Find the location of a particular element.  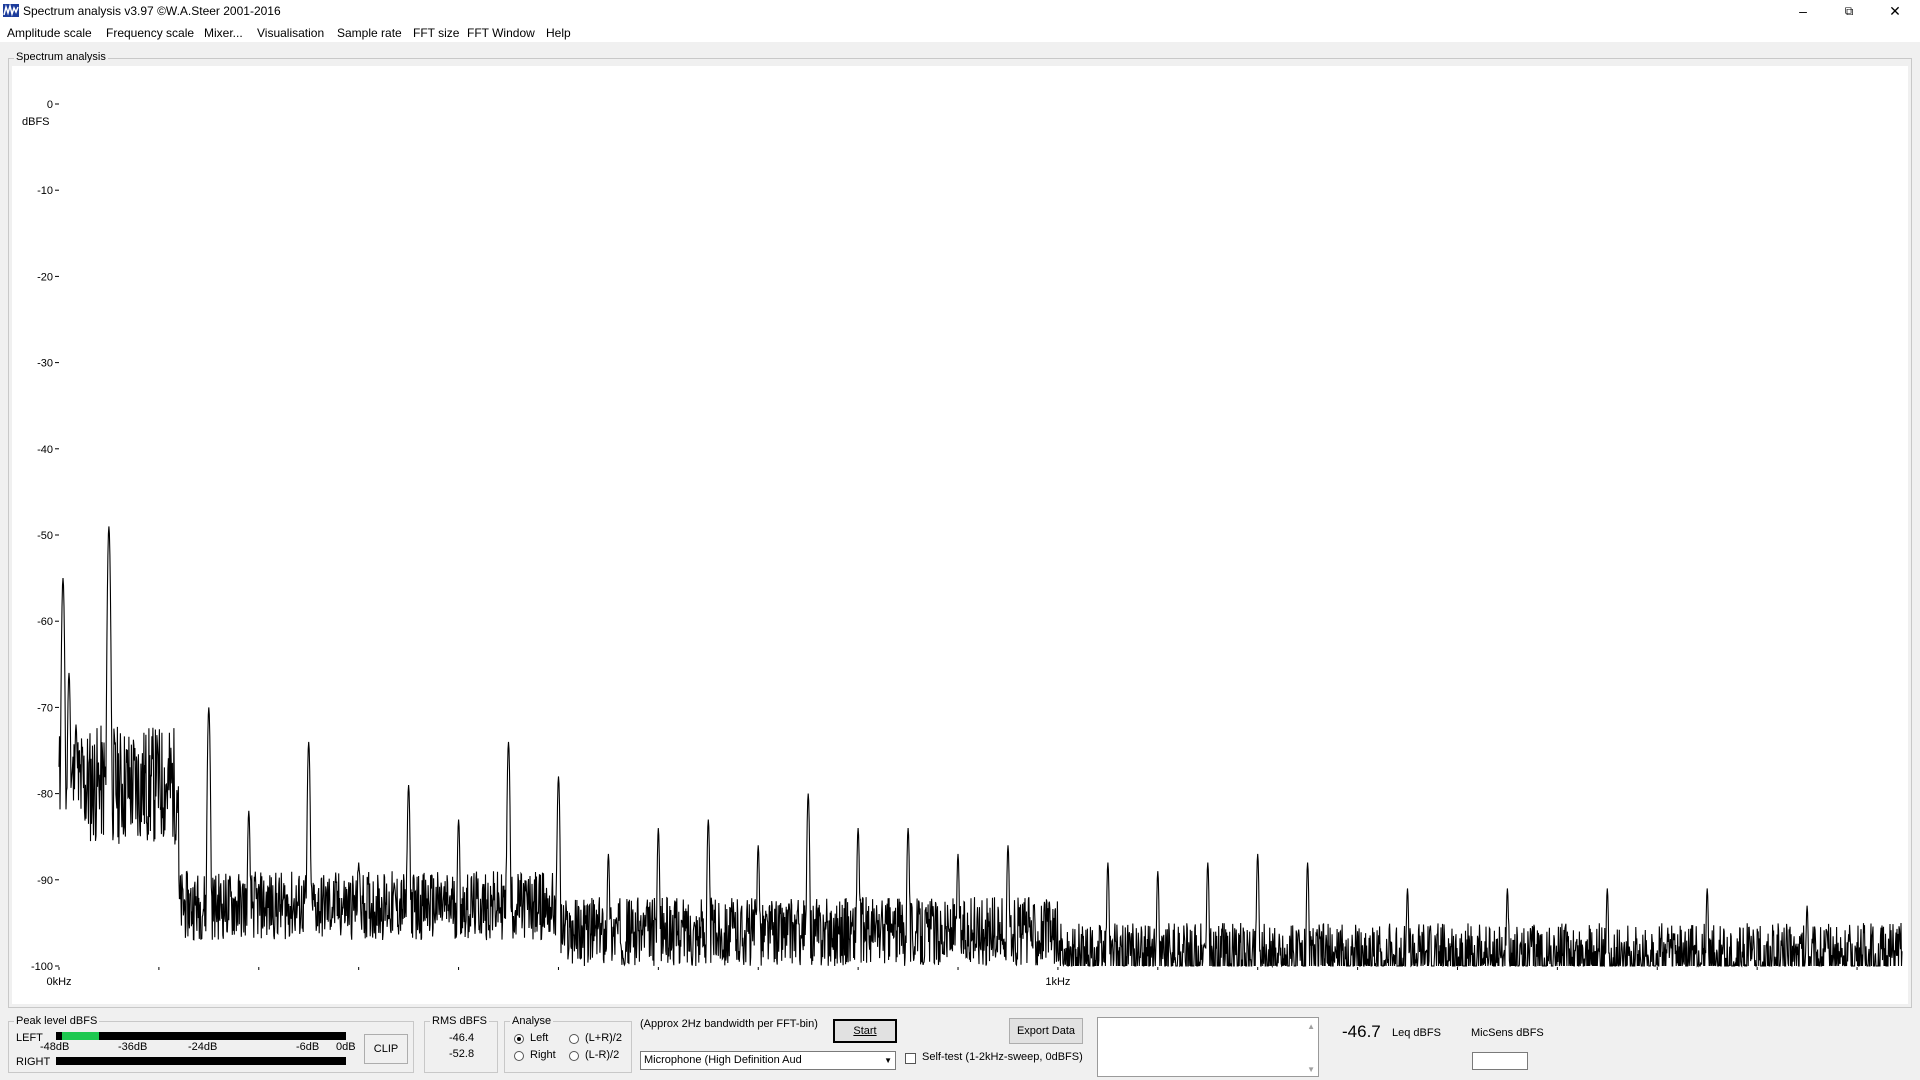

menu-sample-rate: Sample rate is located at coordinates (369, 33).